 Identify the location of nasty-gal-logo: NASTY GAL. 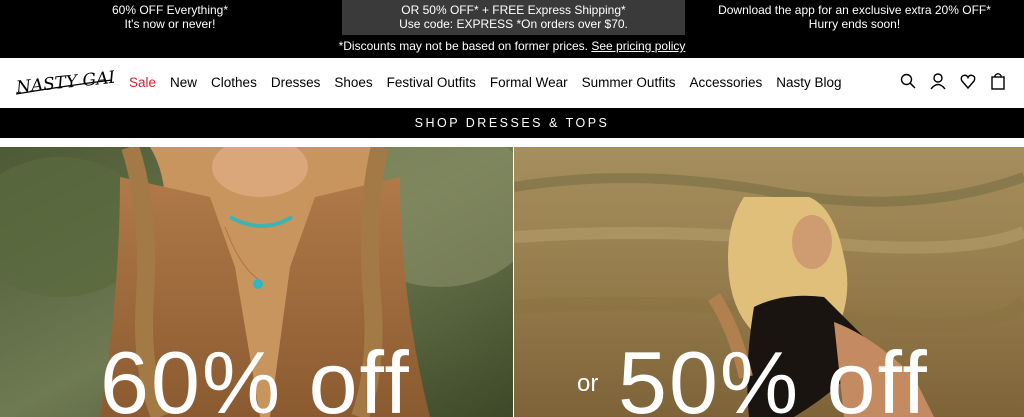
(67, 83).